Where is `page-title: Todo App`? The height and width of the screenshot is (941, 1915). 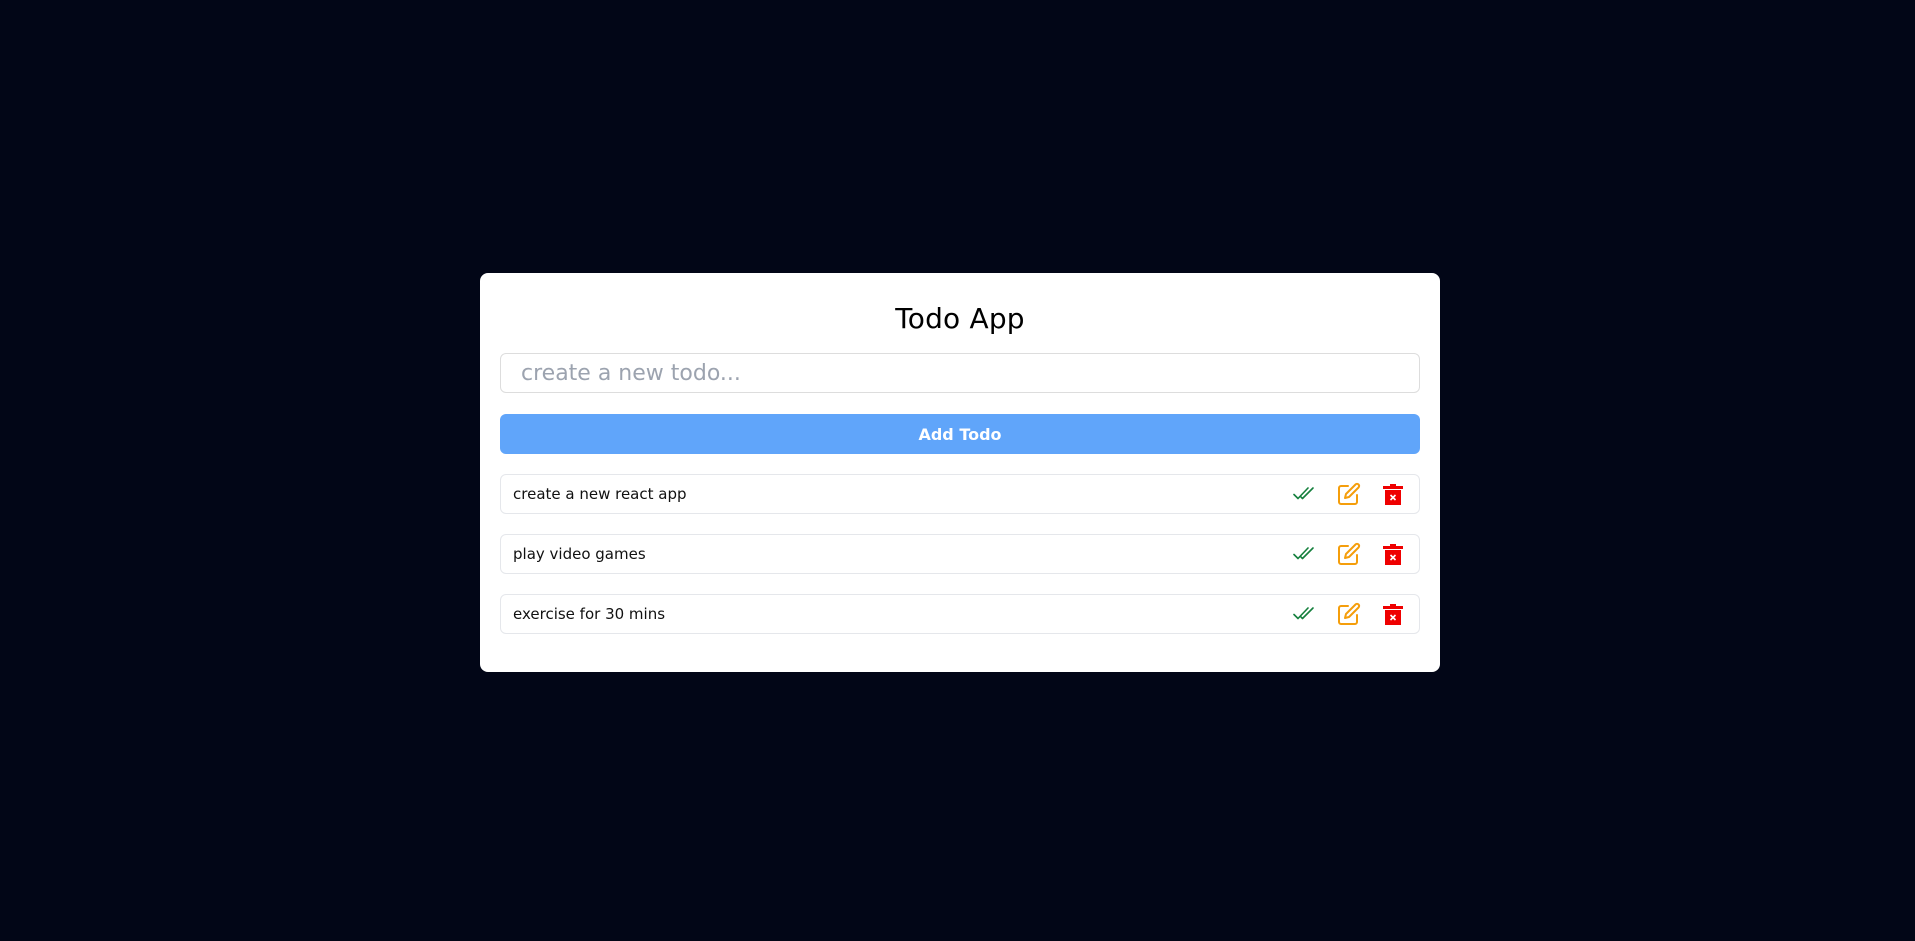
page-title: Todo App is located at coordinates (960, 318).